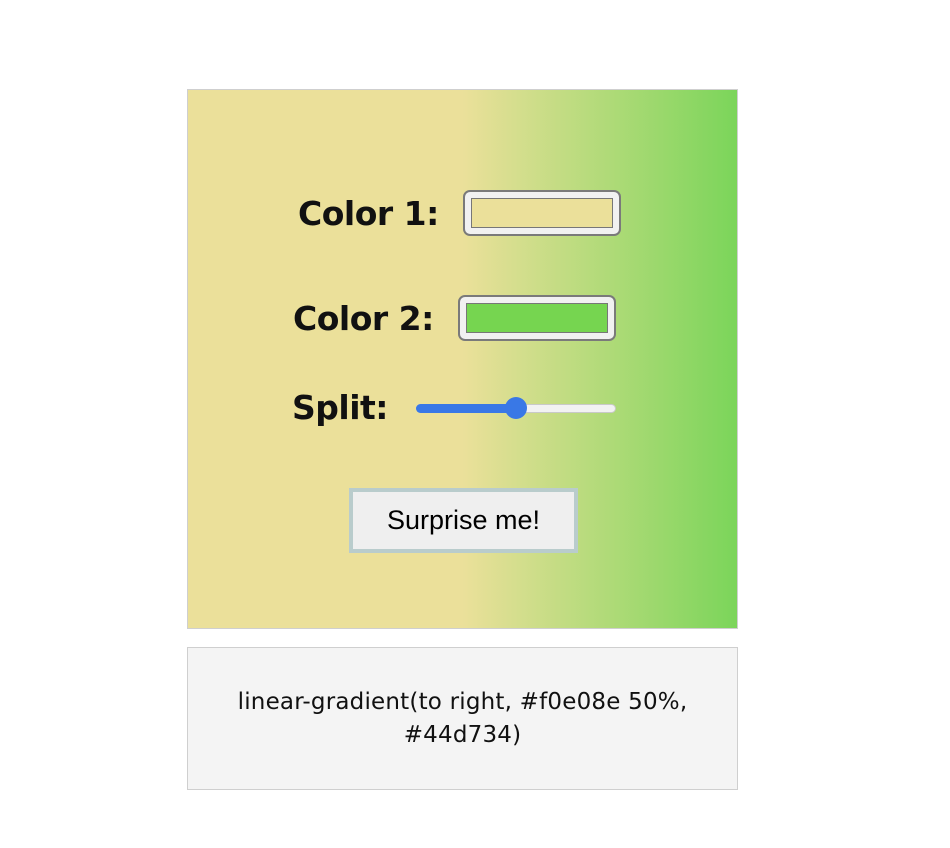 The height and width of the screenshot is (848, 950). Describe the element at coordinates (363, 318) in the screenshot. I see `color2-label: Color 2:` at that location.